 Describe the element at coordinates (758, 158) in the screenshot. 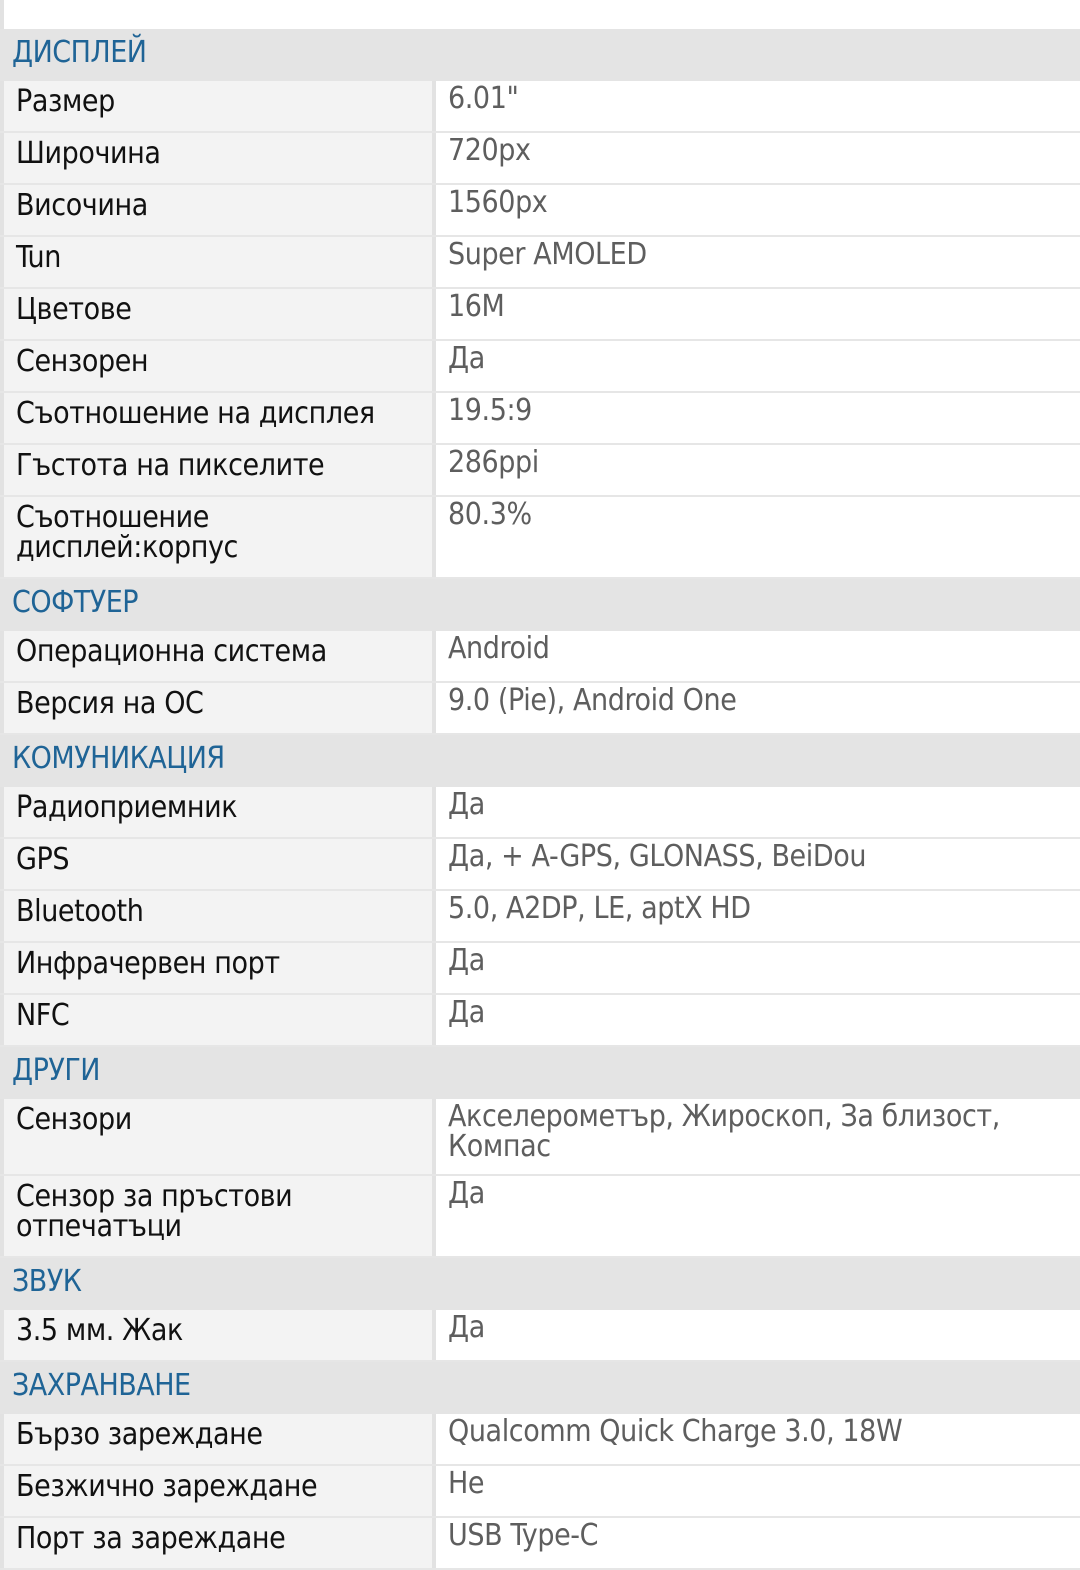

I see `spec-value: 720px` at that location.